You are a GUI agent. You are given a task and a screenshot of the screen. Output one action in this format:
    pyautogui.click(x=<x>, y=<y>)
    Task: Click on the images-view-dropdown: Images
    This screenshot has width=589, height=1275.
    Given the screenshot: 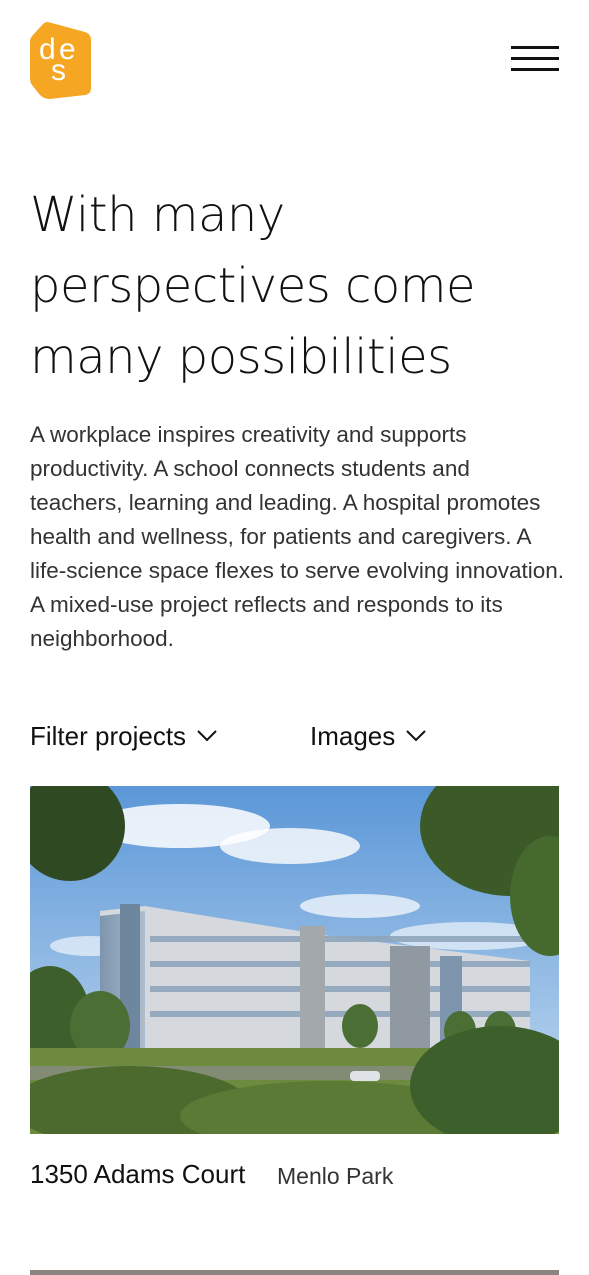 What is the action you would take?
    pyautogui.click(x=368, y=736)
    